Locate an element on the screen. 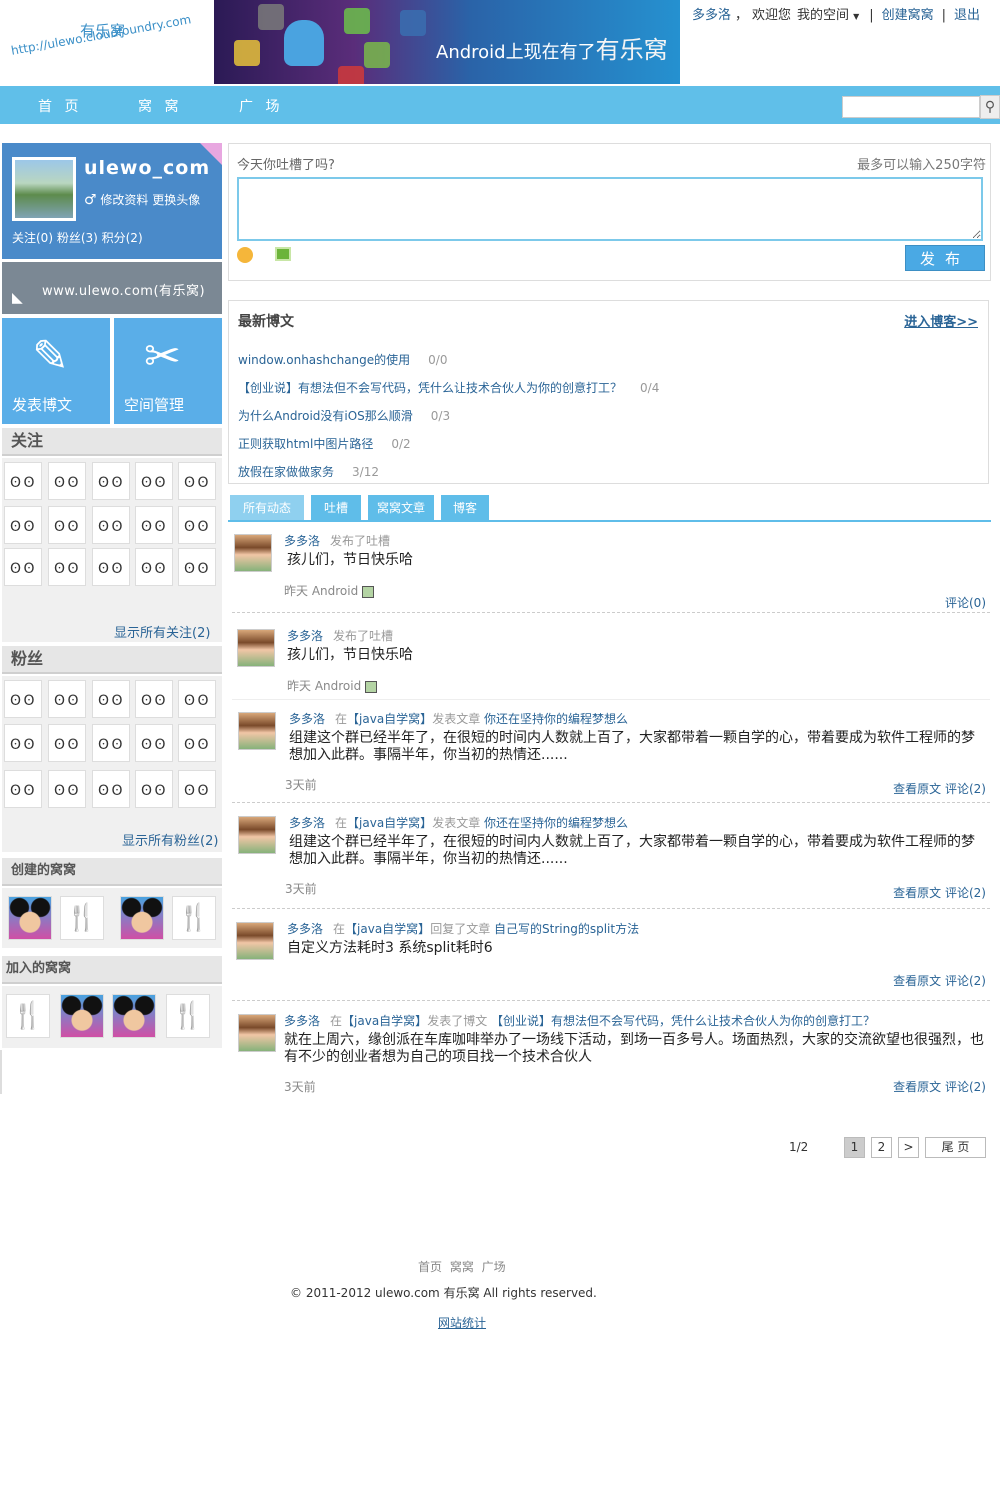 This screenshot has width=1000, height=1500. blog-title-link: 放假在家做做家务 is located at coordinates (286, 472).